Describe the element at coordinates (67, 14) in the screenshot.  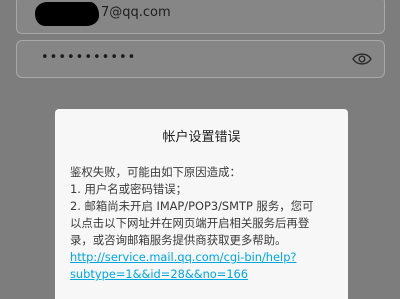
I see `redacted-username` at that location.